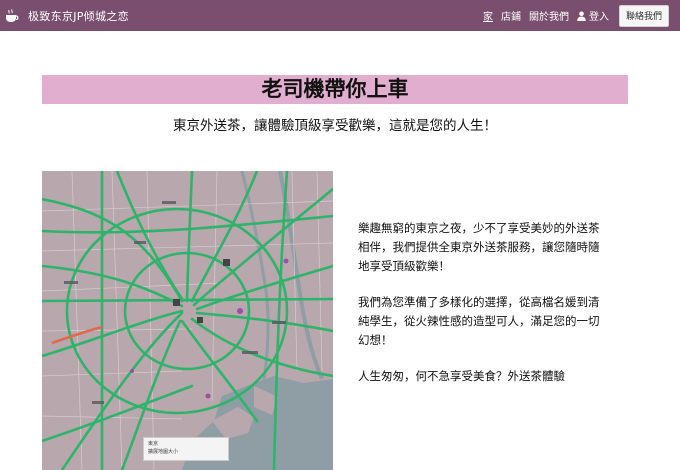 Image resolution: width=680 pixels, height=470 pixels. Describe the element at coordinates (511, 15) in the screenshot. I see `nav-link-shops: 店鋪` at that location.